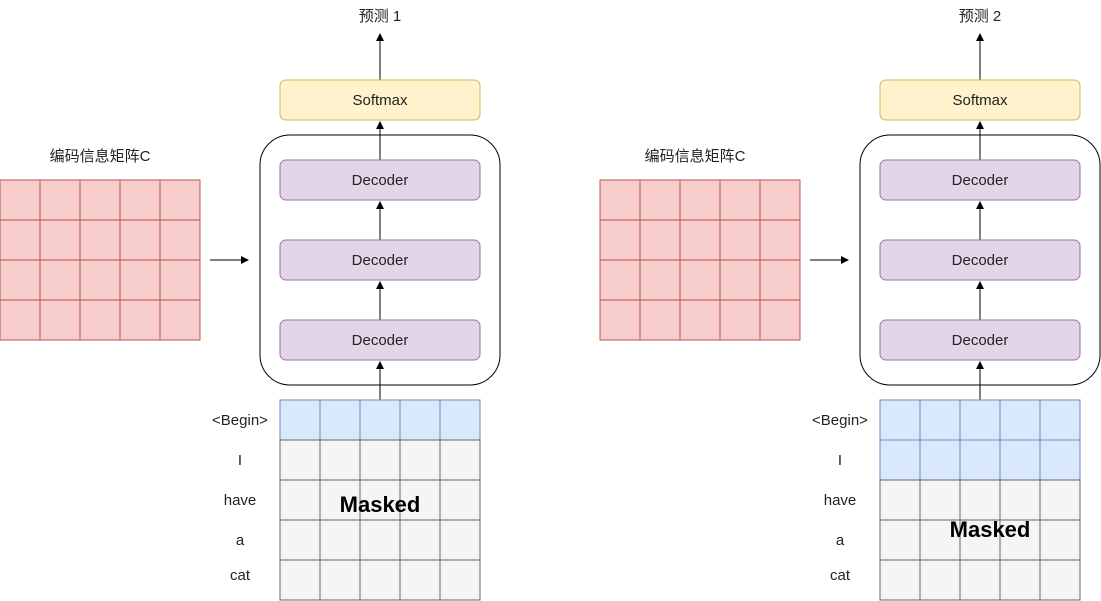  What do you see at coordinates (100, 156) in the screenshot?
I see `encoding-matrix-label: 编码信息矩阵C` at bounding box center [100, 156].